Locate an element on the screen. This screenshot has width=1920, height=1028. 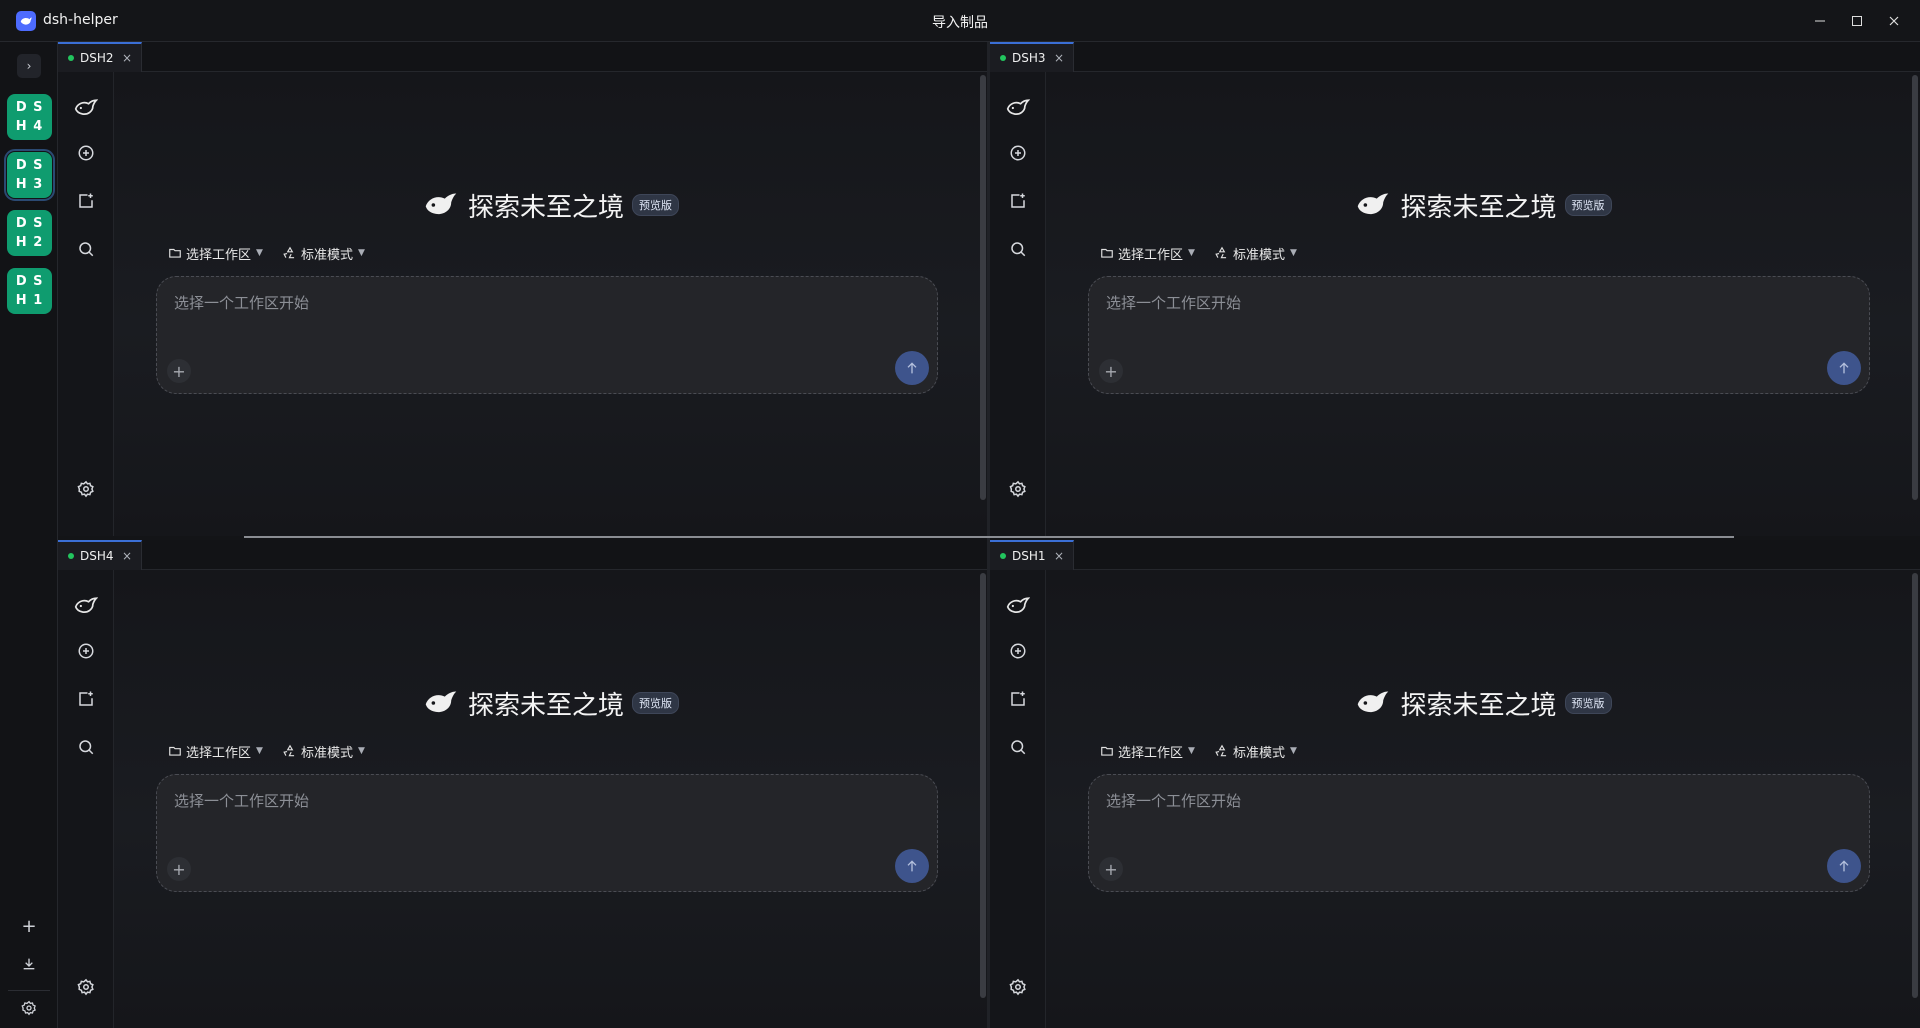
search-icon is located at coordinates (1018, 747).